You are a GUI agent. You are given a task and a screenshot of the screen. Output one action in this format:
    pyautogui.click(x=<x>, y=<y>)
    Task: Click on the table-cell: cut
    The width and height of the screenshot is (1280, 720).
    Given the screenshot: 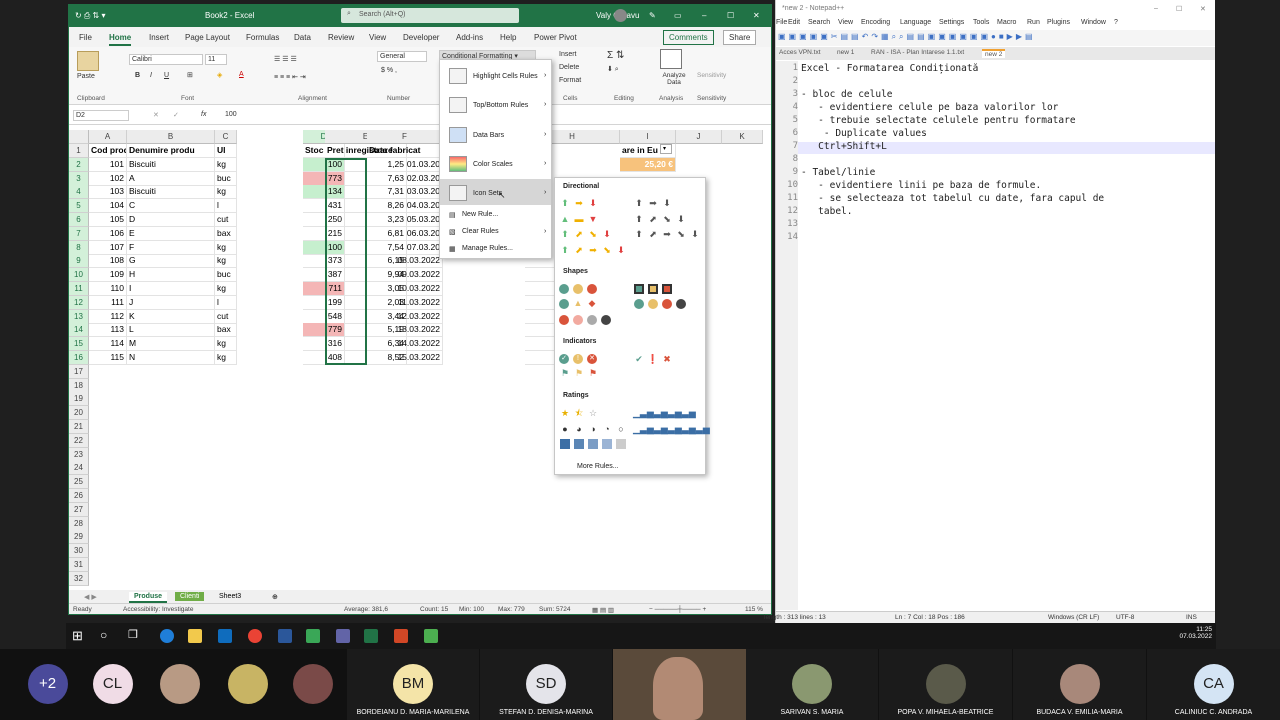 What is the action you would take?
    pyautogui.click(x=226, y=220)
    